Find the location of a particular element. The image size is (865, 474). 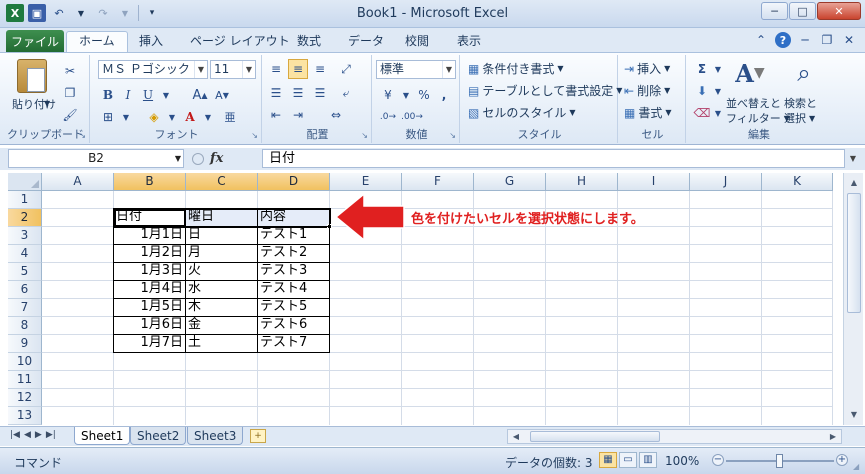

row-header-9: 9 is located at coordinates (25, 344).